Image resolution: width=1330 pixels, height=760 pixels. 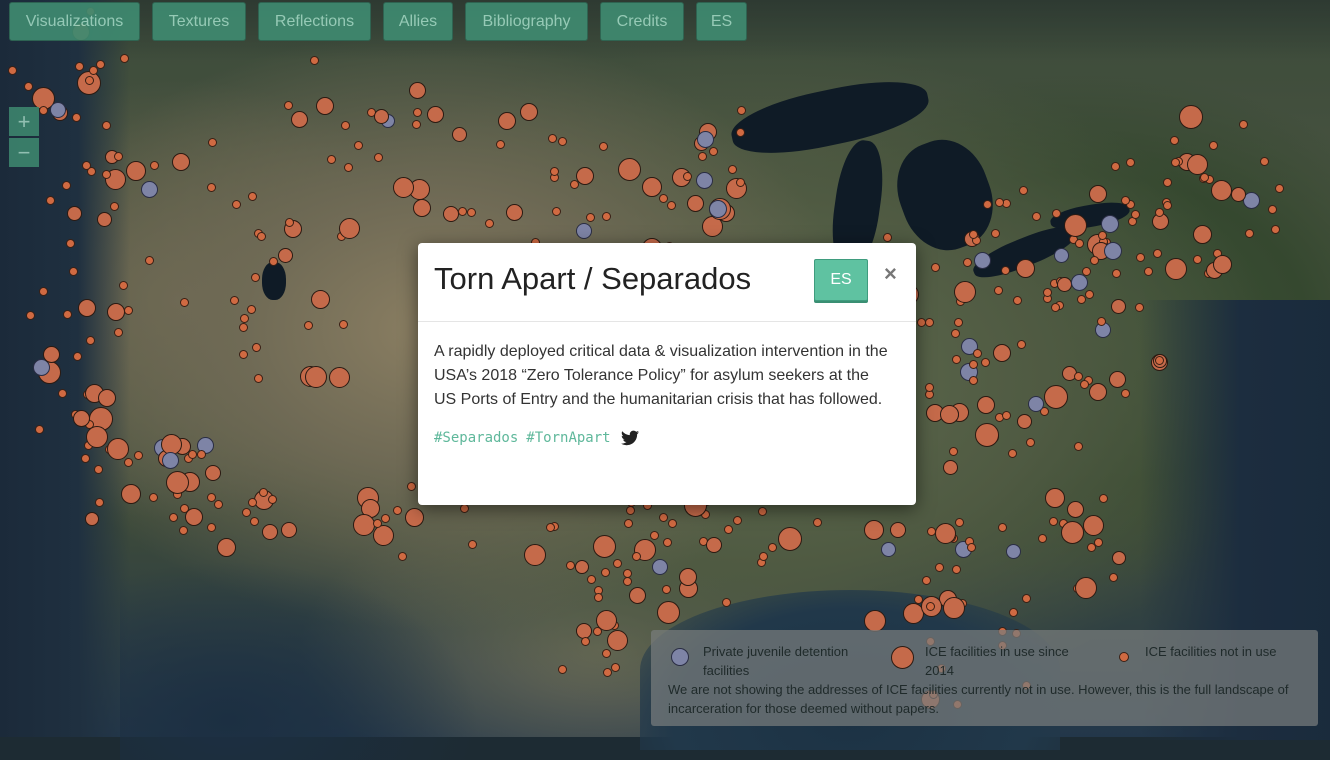 I want to click on twitter-icon, so click(x=629, y=438).